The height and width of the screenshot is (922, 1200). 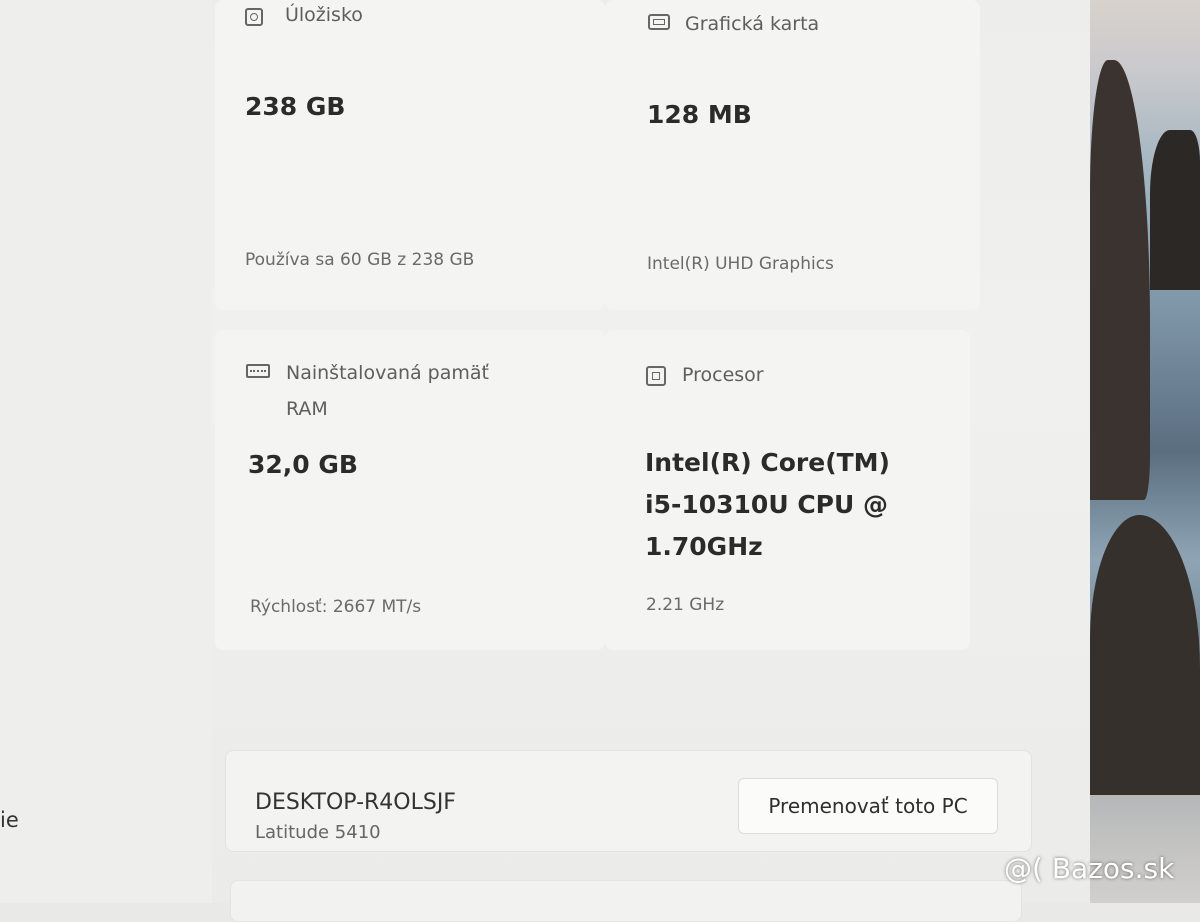 I want to click on processor-label: Procesor, so click(x=723, y=375).